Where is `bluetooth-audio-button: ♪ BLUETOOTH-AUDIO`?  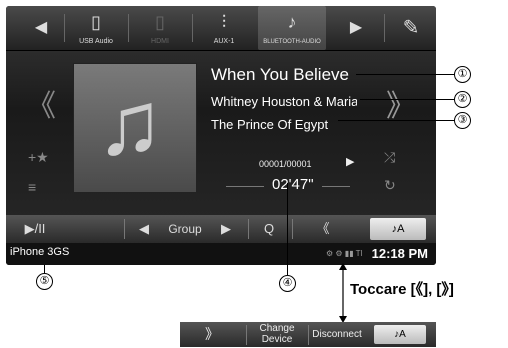
bluetooth-audio-button: ♪ BLUETOOTH-AUDIO is located at coordinates (292, 28).